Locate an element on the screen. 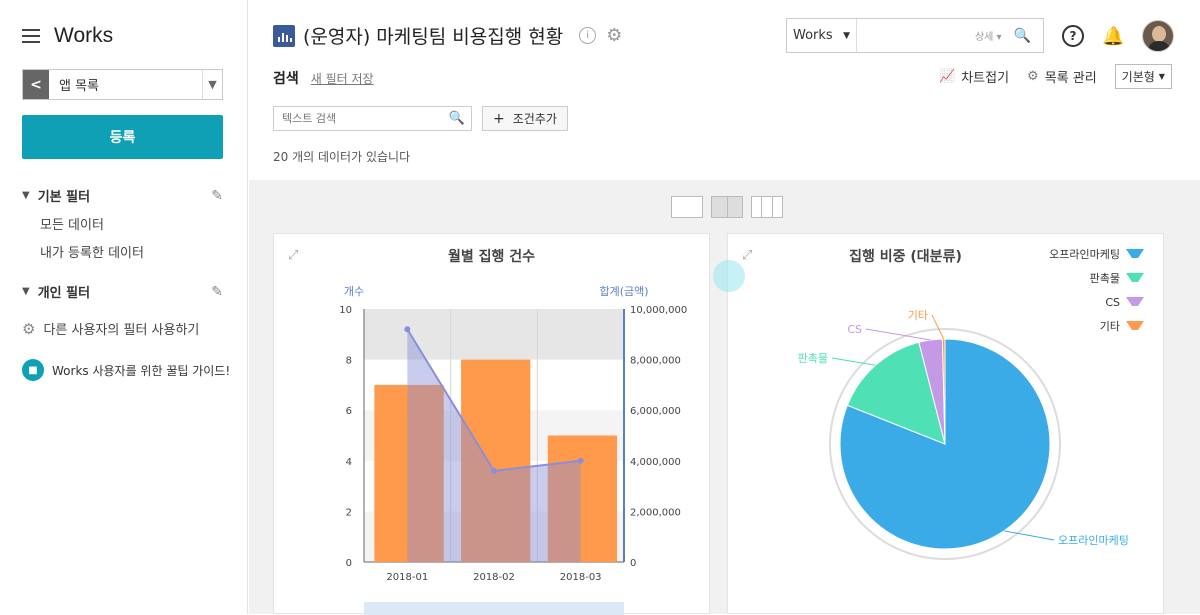 The width and height of the screenshot is (1200, 615). layout-toggle is located at coordinates (727, 207).